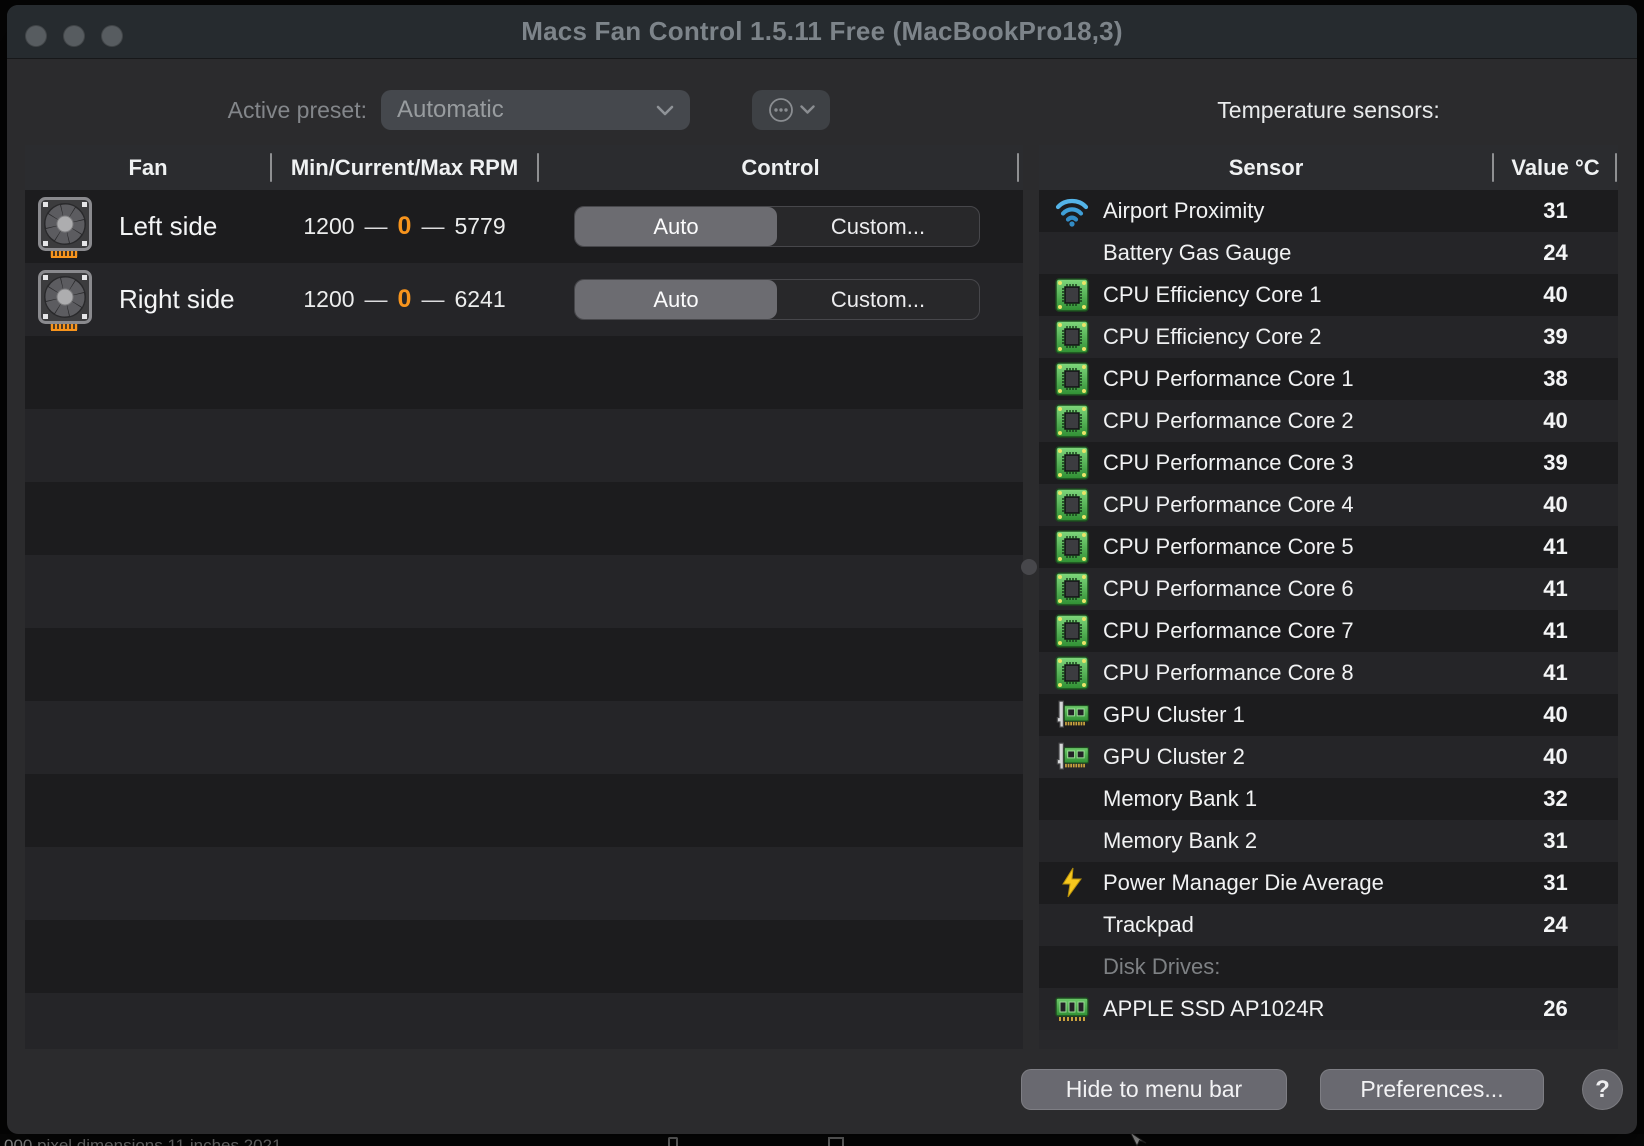  Describe the element at coordinates (1180, 798) in the screenshot. I see `sensor-name: Memory Bank 1` at that location.